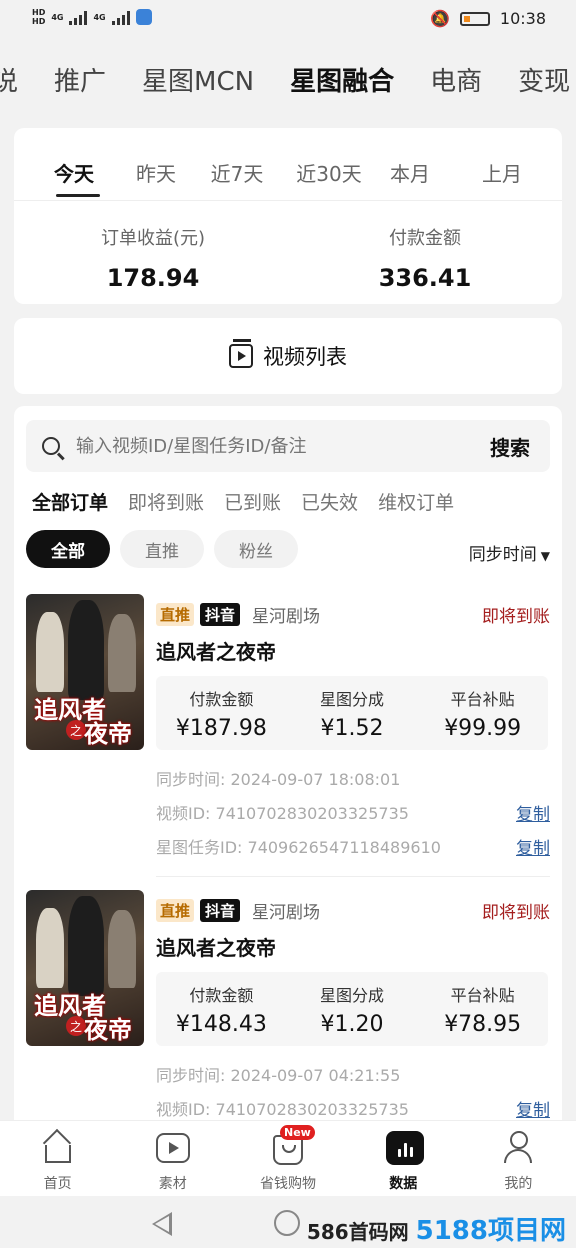  Describe the element at coordinates (221, 1009) in the screenshot. I see `stat-payment: 付款金额 ¥148.43` at that location.